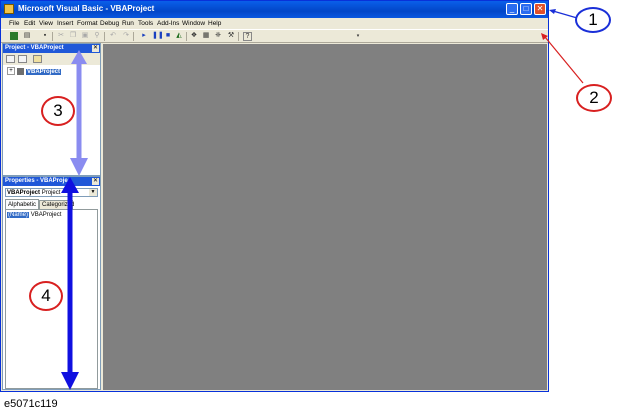 The width and height of the screenshot is (621, 414). What do you see at coordinates (564, 60) in the screenshot?
I see `callout-2-arrow` at bounding box center [564, 60].